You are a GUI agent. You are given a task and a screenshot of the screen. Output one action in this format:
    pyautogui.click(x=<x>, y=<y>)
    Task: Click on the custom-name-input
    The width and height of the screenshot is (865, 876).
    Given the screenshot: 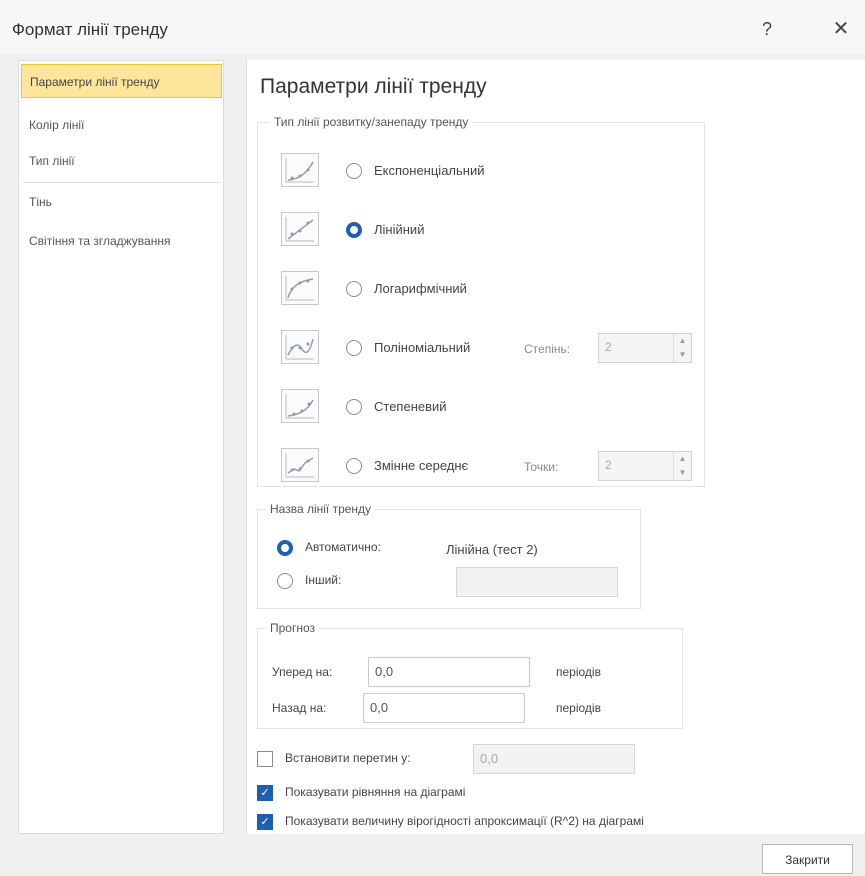 What is the action you would take?
    pyautogui.click(x=537, y=582)
    